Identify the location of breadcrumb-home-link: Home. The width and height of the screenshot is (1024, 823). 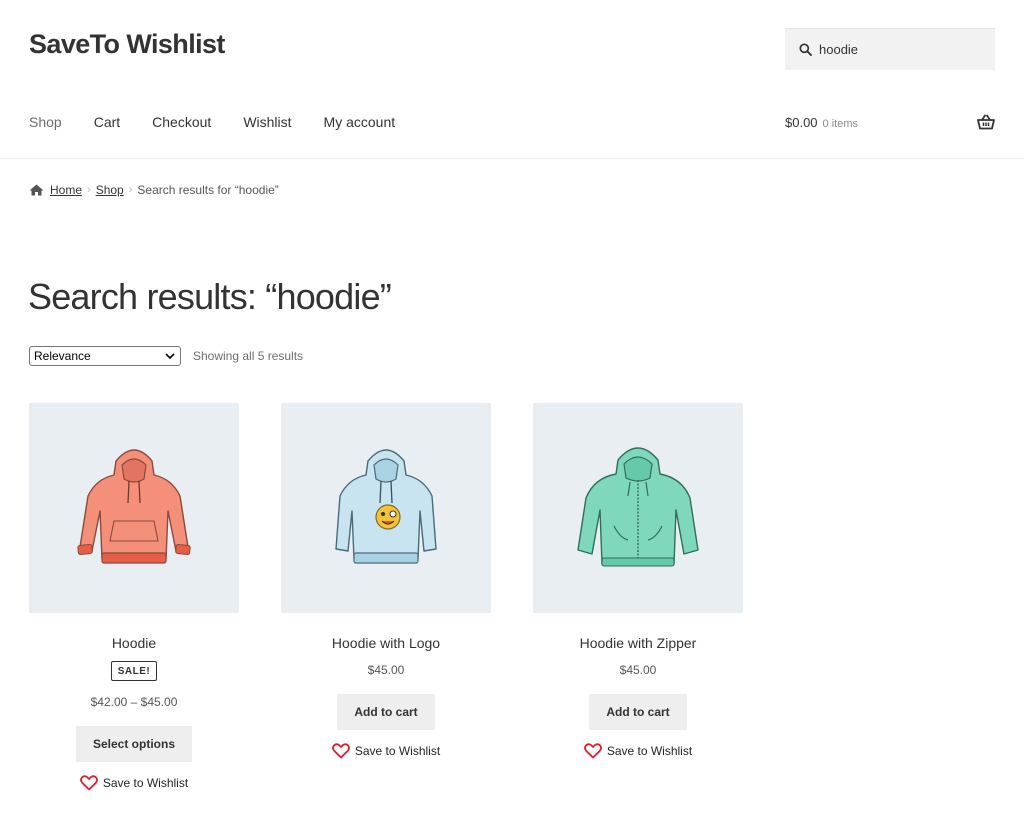
(66, 190).